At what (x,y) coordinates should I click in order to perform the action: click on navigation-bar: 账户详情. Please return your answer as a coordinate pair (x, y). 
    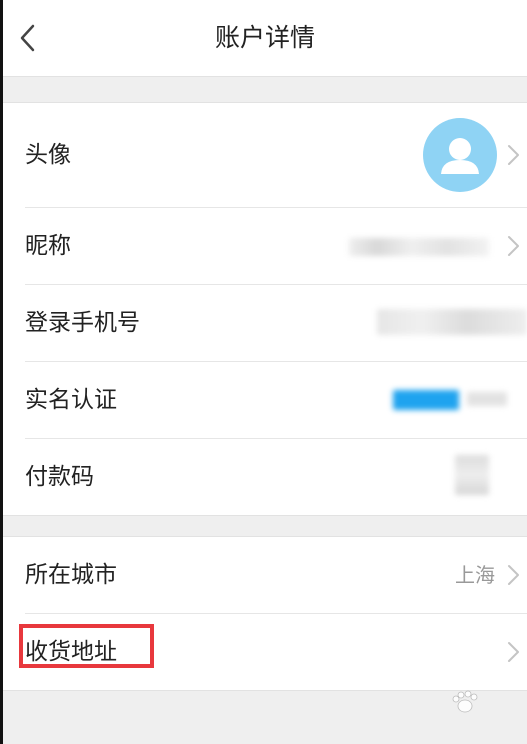
    Looking at the image, I should click on (265, 38).